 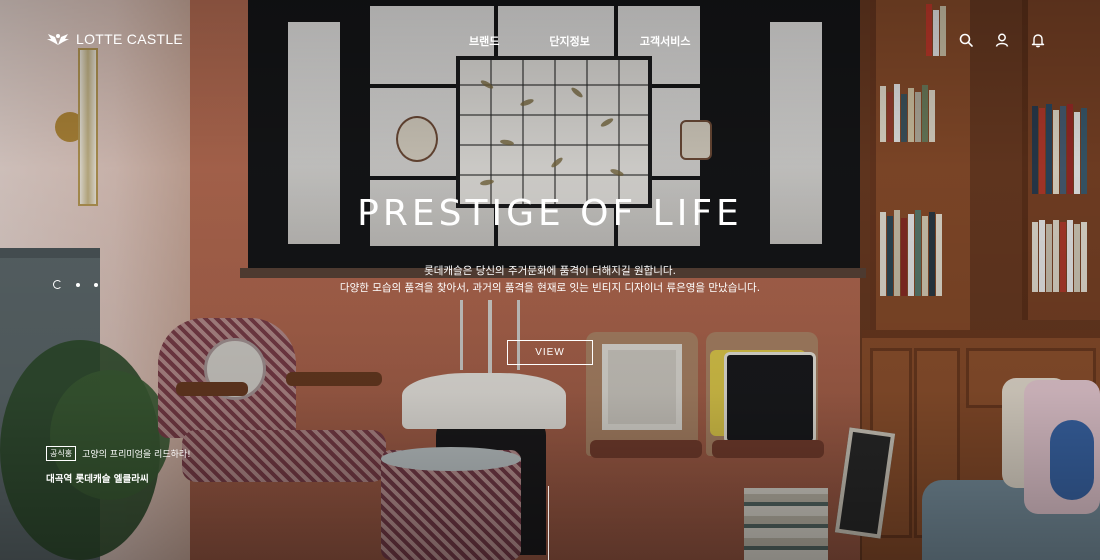 I want to click on wings-crest-icon, so click(x=58, y=39).